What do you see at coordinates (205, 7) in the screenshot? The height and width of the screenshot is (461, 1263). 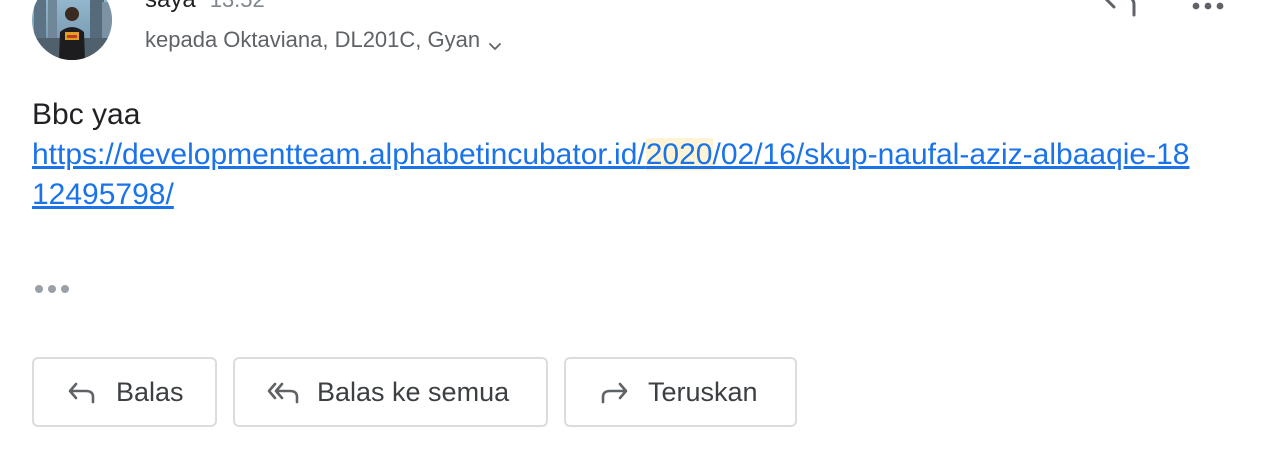 I see `sender-line: saya 13.52` at bounding box center [205, 7].